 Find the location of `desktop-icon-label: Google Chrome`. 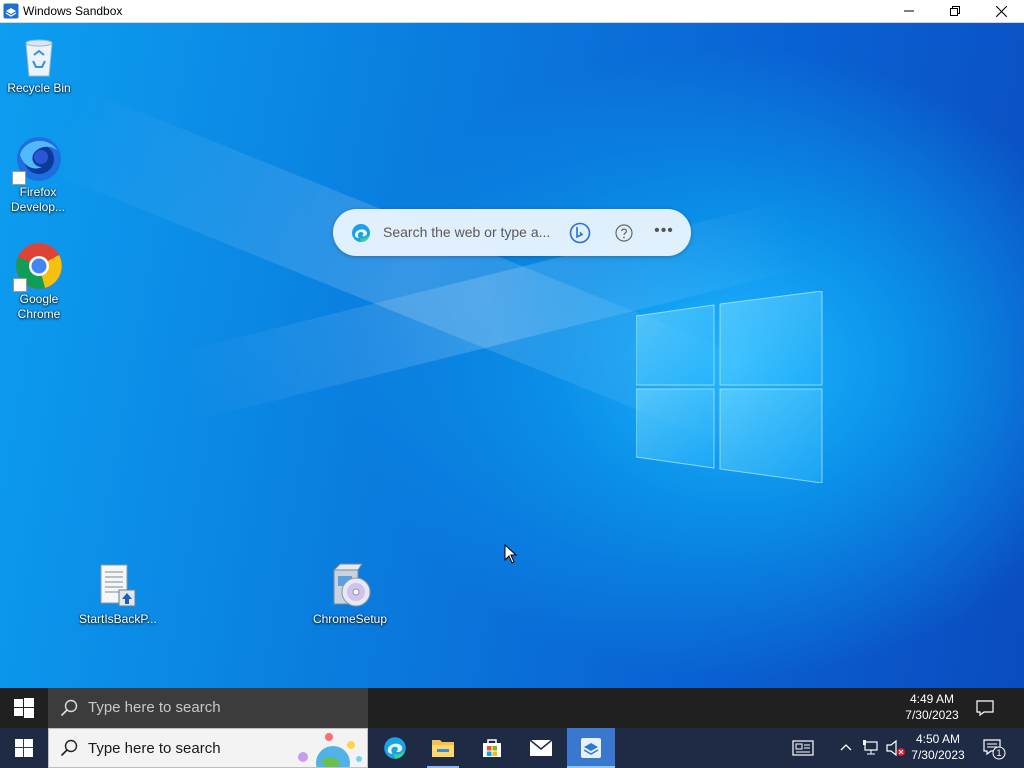

desktop-icon-label: Google Chrome is located at coordinates (39, 306).